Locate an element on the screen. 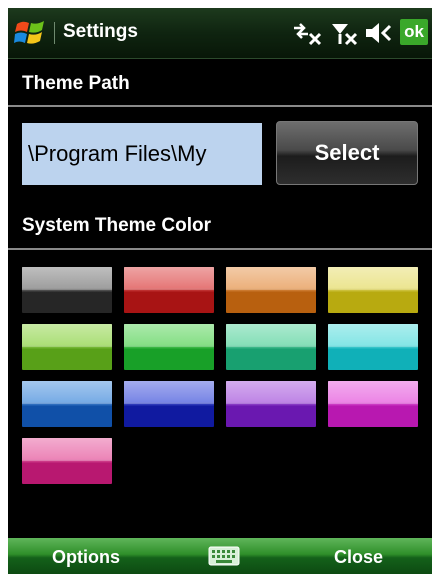  volume-off-icon is located at coordinates (380, 33).